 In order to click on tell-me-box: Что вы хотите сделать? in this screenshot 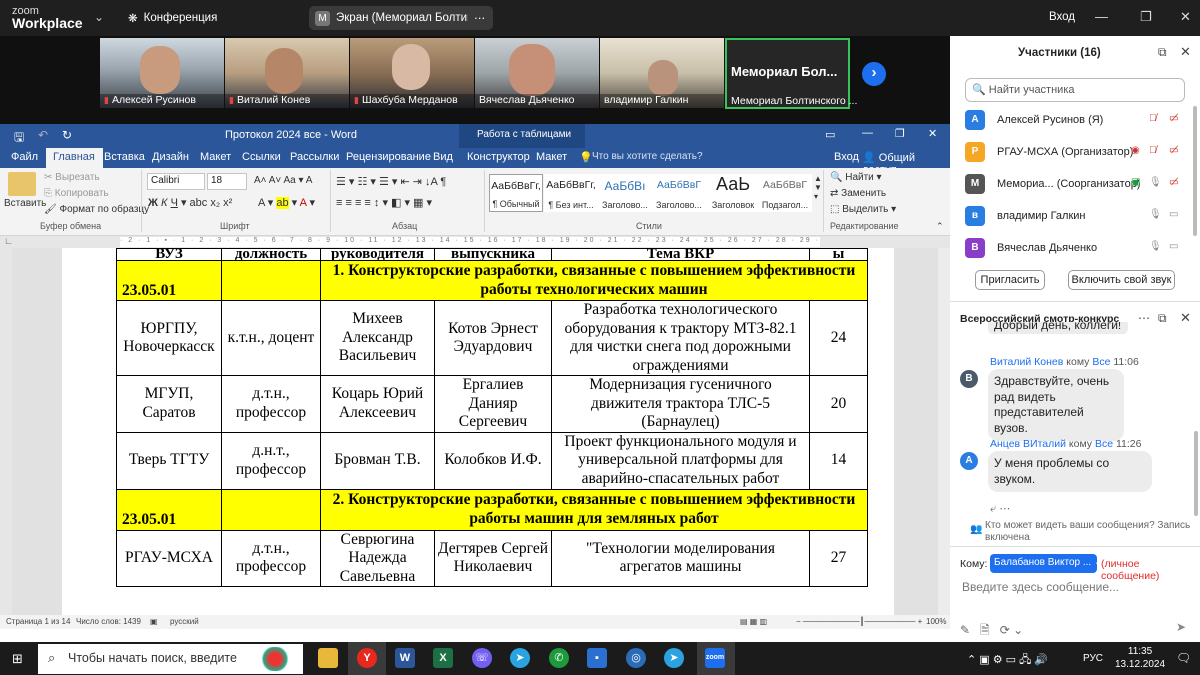, I will do `click(647, 156)`.